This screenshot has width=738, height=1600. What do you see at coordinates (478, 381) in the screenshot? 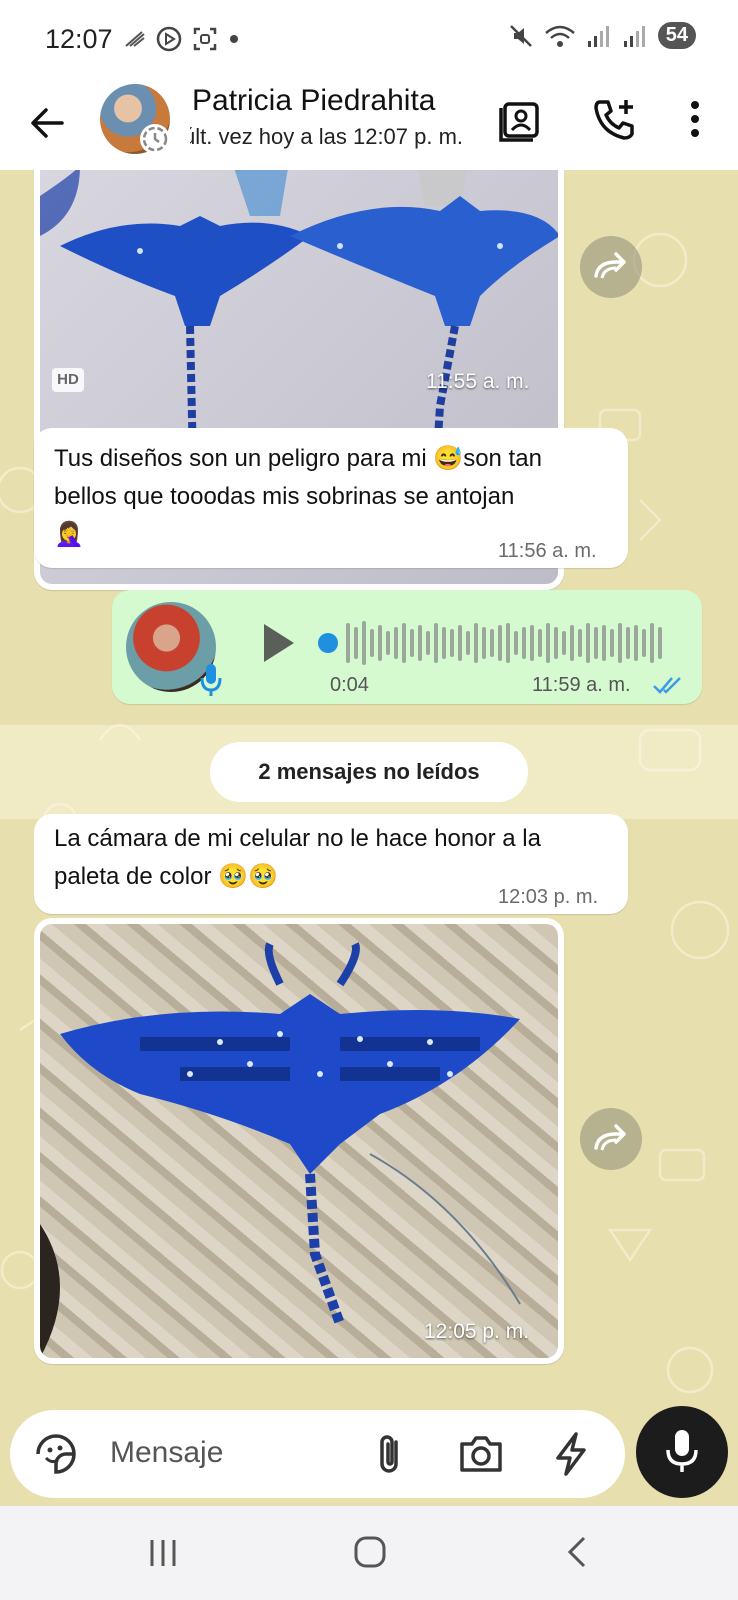
I see `message-time: 11:55 a. m.` at bounding box center [478, 381].